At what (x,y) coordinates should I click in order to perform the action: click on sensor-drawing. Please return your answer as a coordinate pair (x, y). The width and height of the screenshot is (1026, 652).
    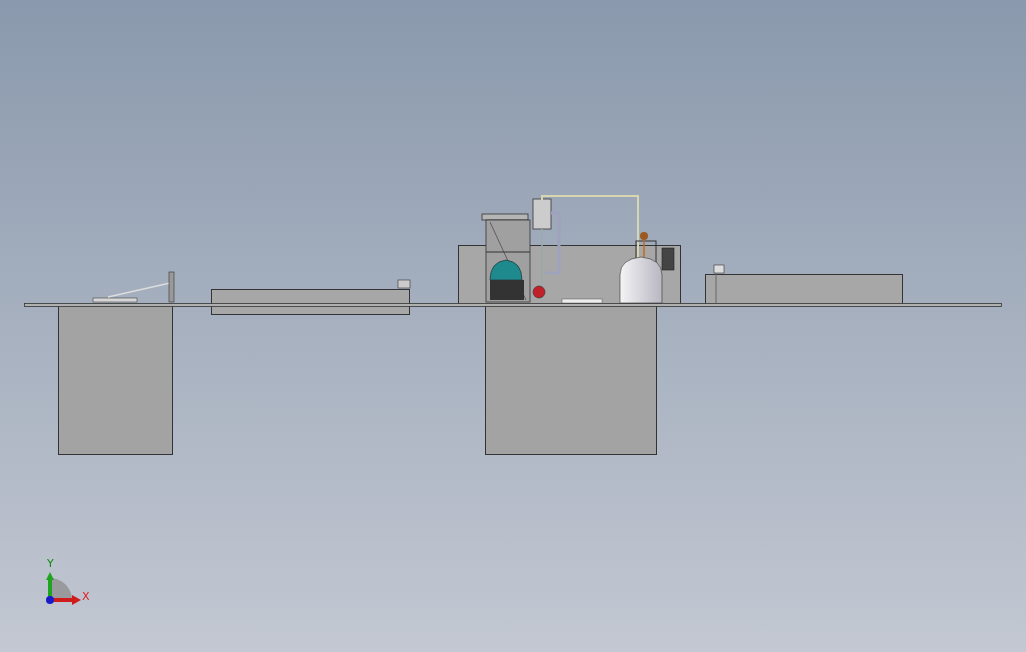
    Looking at the image, I should click on (719, 284).